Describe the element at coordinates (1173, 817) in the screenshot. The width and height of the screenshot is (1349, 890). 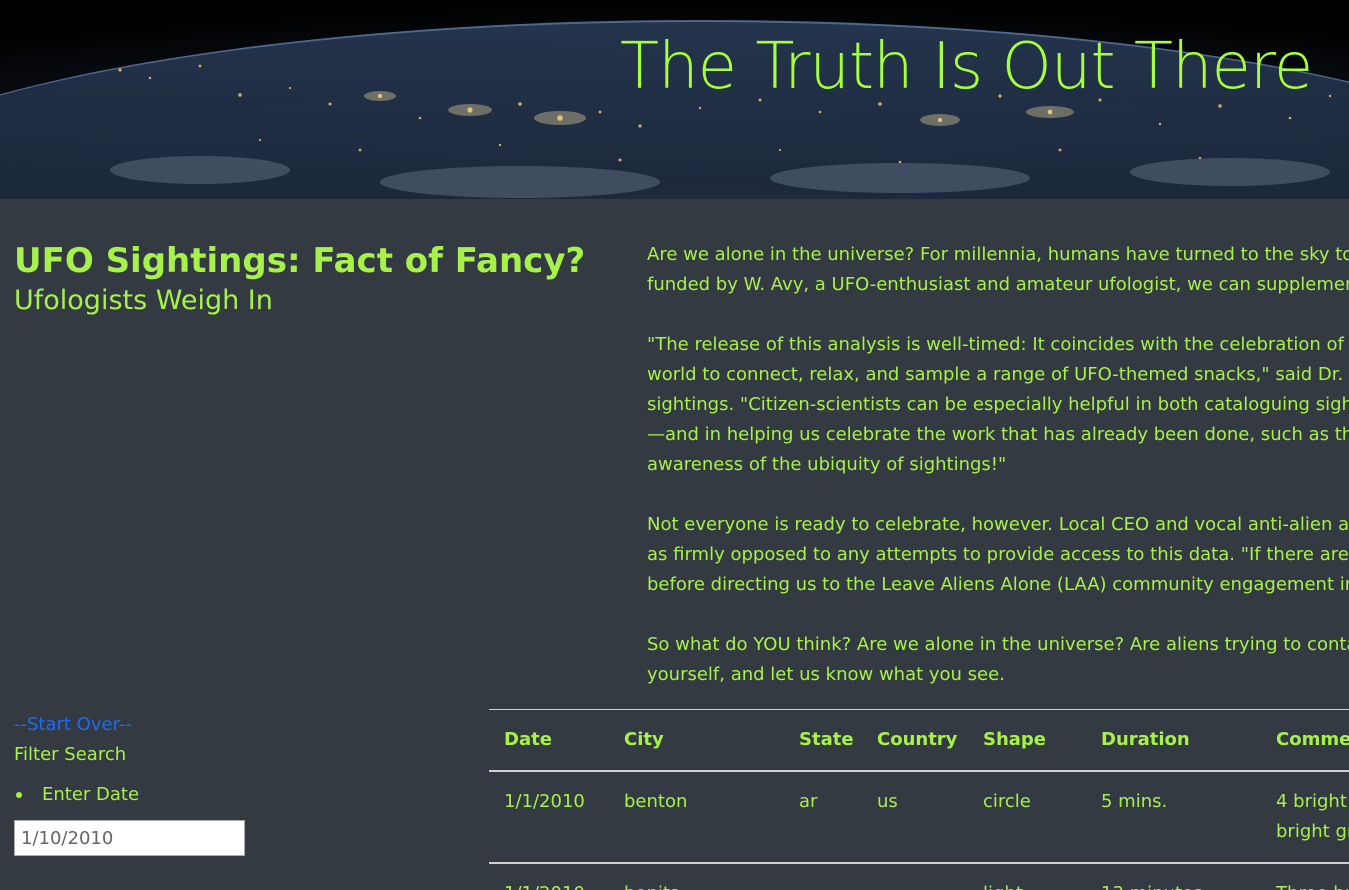
I see `cell-duration: 5 mins.` at that location.